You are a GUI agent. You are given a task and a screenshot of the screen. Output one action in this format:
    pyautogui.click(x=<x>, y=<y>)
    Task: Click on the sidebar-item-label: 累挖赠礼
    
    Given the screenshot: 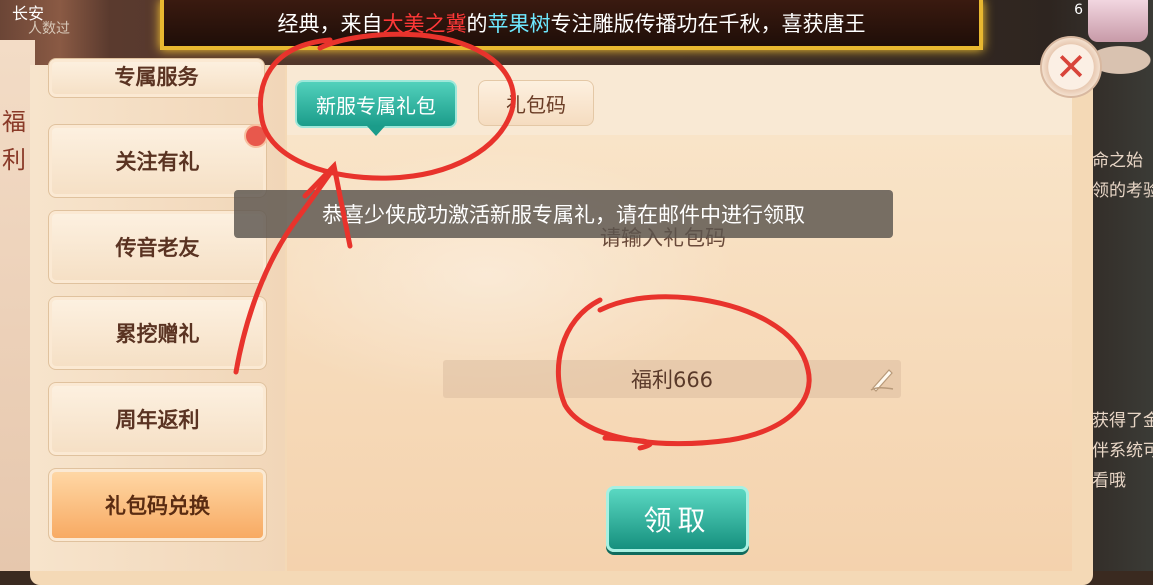 What is the action you would take?
    pyautogui.click(x=157, y=334)
    